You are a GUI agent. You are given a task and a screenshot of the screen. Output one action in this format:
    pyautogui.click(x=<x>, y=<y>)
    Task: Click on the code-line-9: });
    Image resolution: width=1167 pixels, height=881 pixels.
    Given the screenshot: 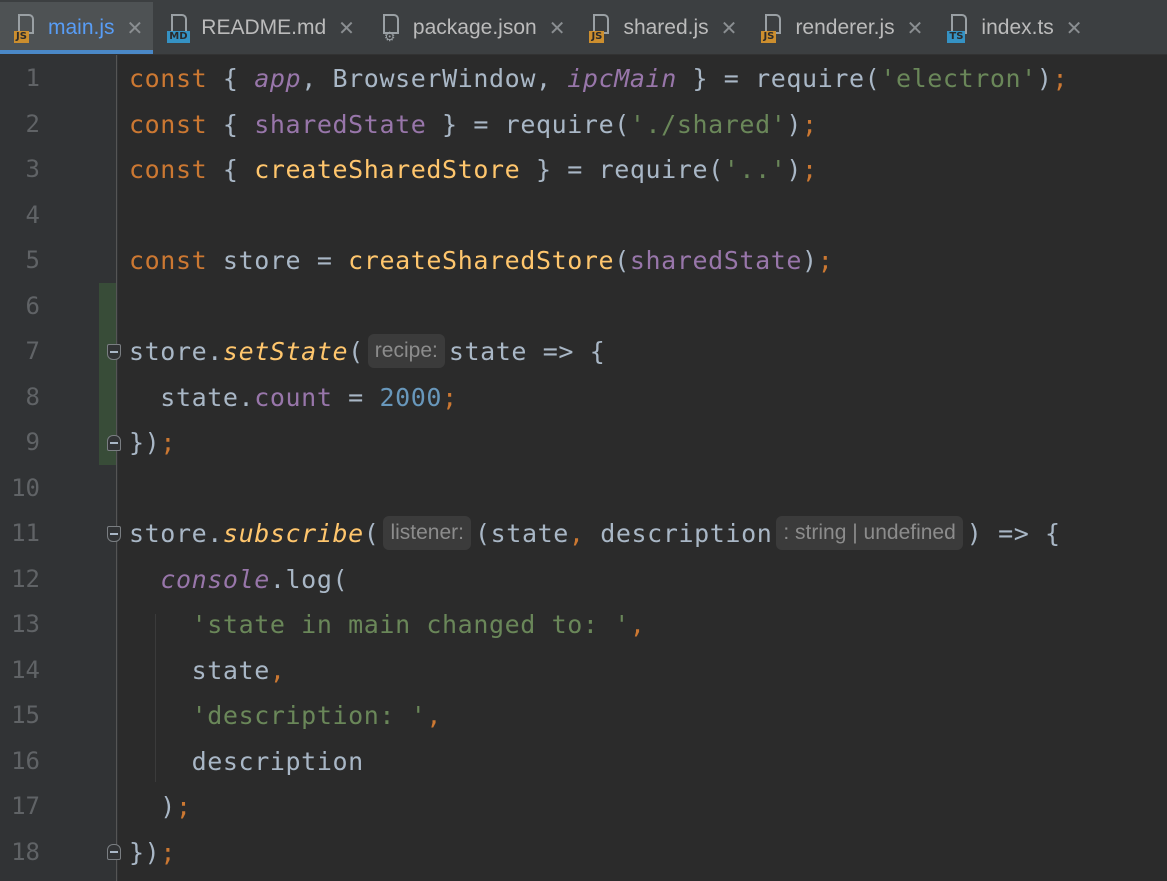 What is the action you would take?
    pyautogui.click(x=152, y=443)
    